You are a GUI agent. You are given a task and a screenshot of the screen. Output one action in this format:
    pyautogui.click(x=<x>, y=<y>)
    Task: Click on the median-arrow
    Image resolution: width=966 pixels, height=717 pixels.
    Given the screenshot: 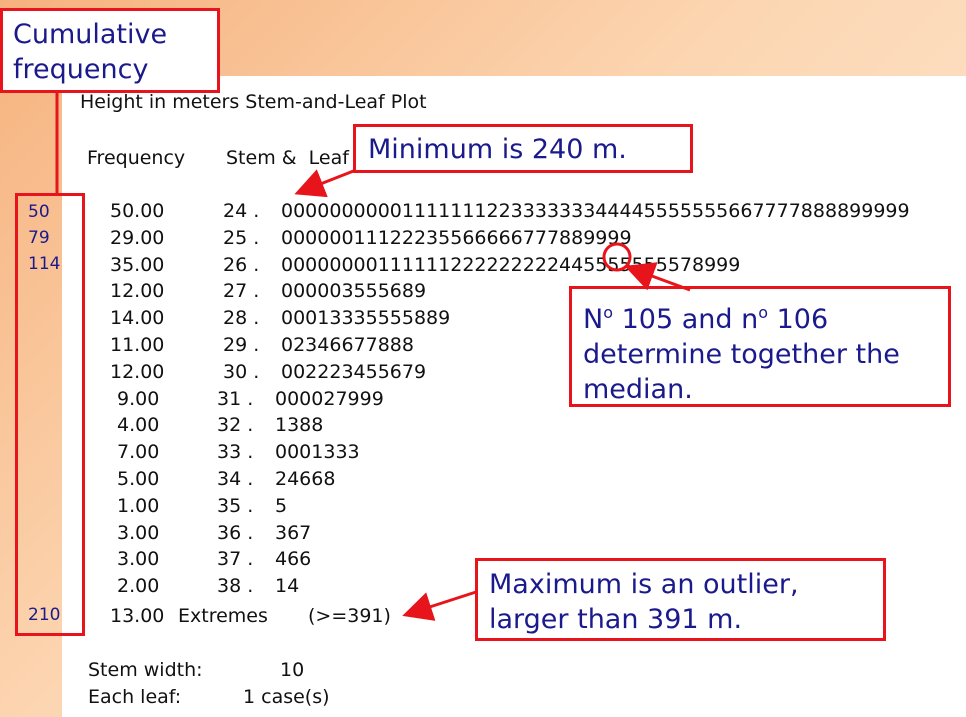 What is the action you would take?
    pyautogui.click(x=657, y=277)
    